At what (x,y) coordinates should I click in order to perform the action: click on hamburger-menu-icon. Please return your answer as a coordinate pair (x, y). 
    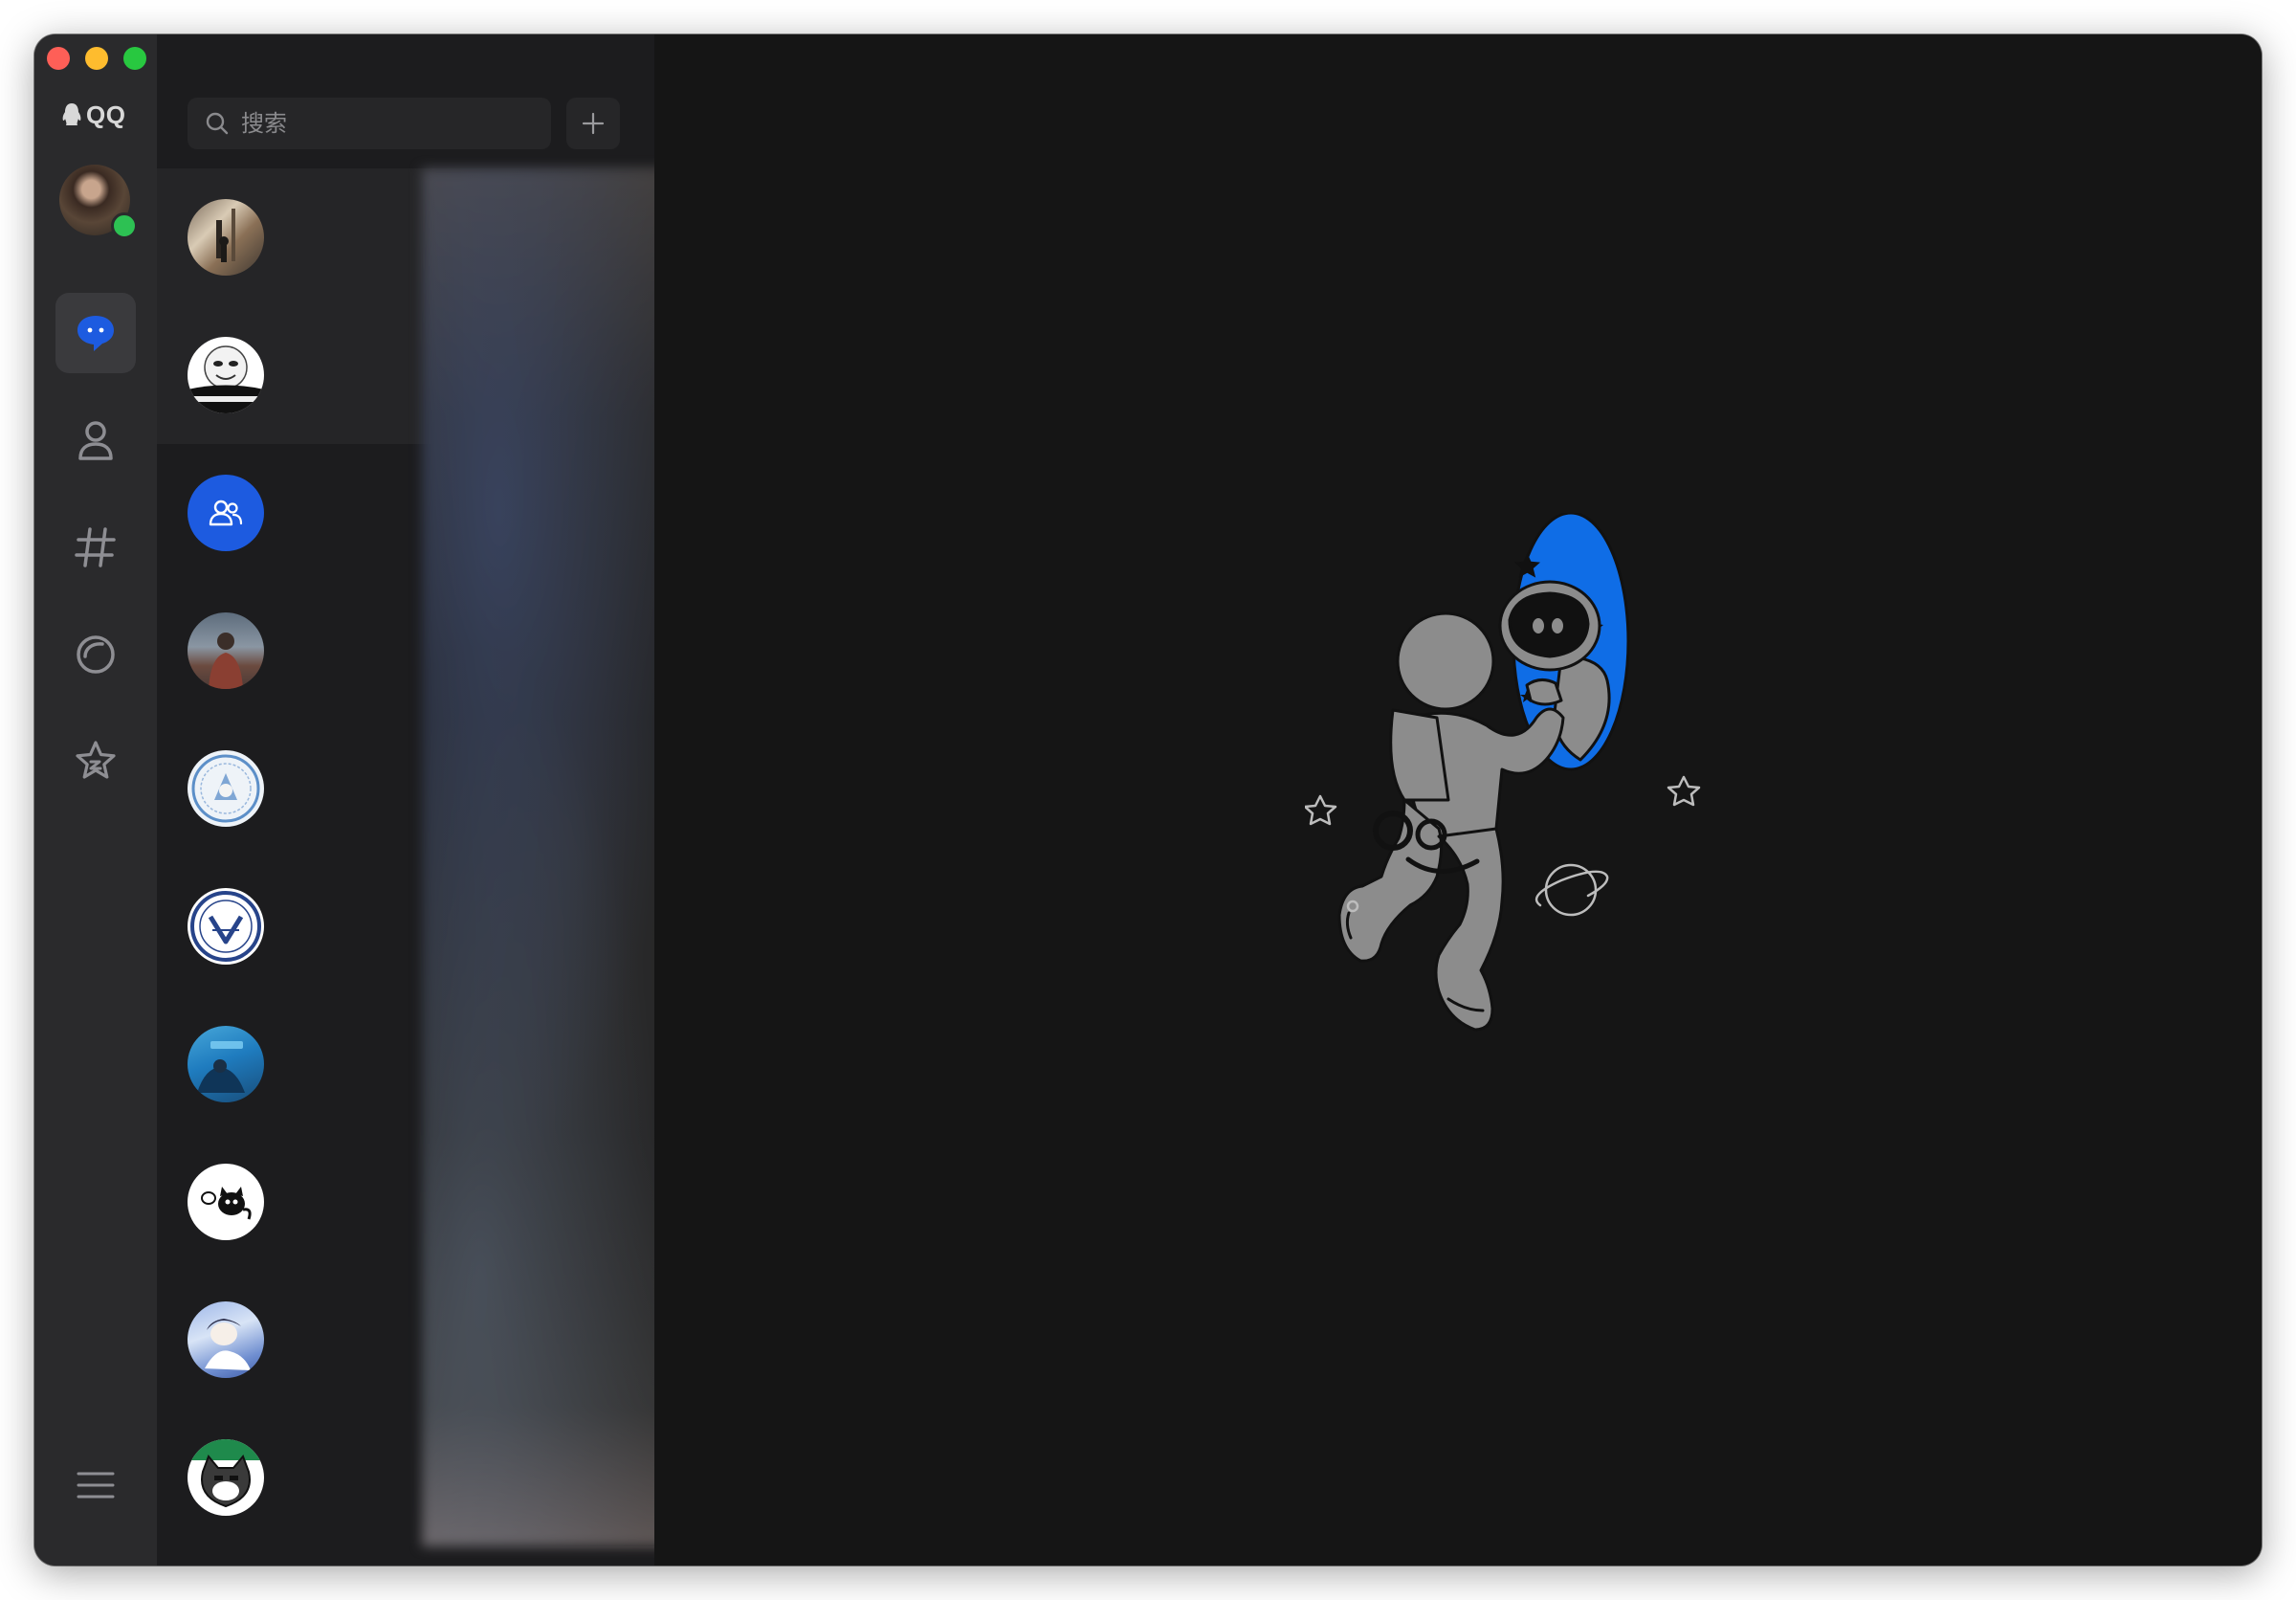
    Looking at the image, I should click on (96, 1485).